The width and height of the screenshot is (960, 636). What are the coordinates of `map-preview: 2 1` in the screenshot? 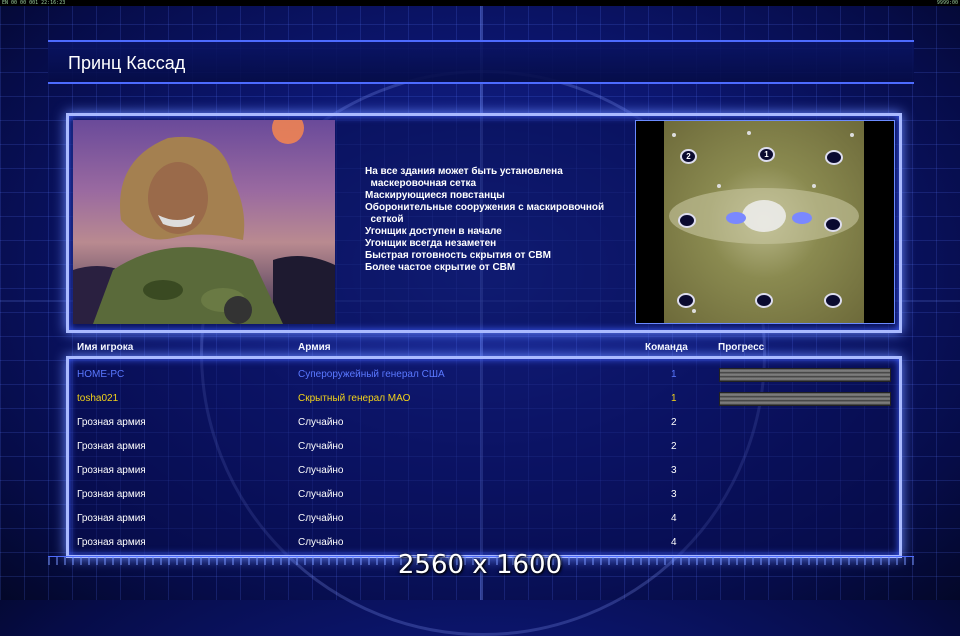 It's located at (765, 222).